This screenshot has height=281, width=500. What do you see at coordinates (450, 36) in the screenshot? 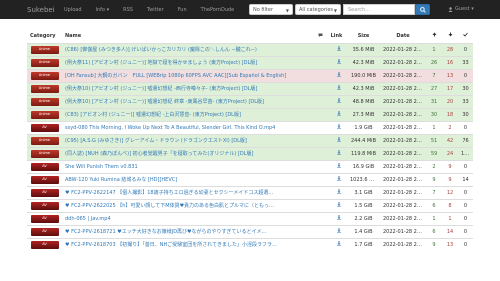
I see `header-leechers` at bounding box center [450, 36].